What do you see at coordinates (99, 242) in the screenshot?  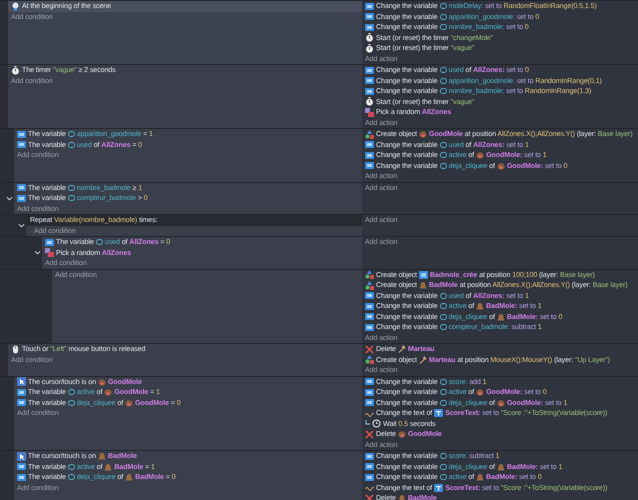 I see `variable-glyph-icon` at bounding box center [99, 242].